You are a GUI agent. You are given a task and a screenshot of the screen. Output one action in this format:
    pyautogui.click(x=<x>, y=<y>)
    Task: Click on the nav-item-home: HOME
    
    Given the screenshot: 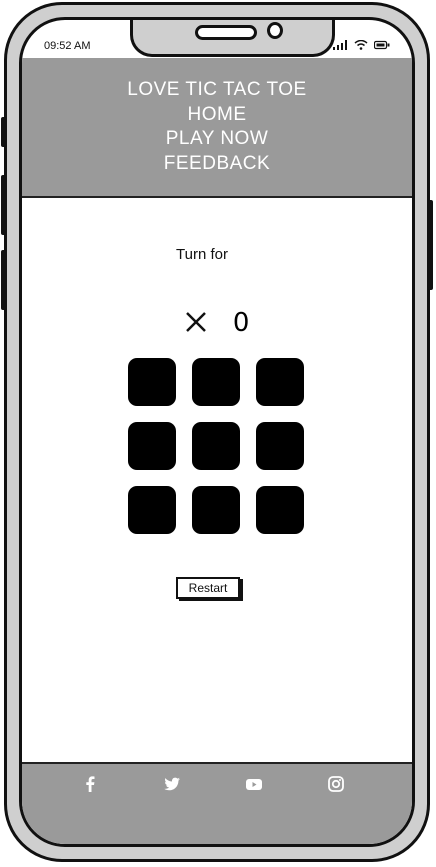 What is the action you would take?
    pyautogui.click(x=217, y=115)
    